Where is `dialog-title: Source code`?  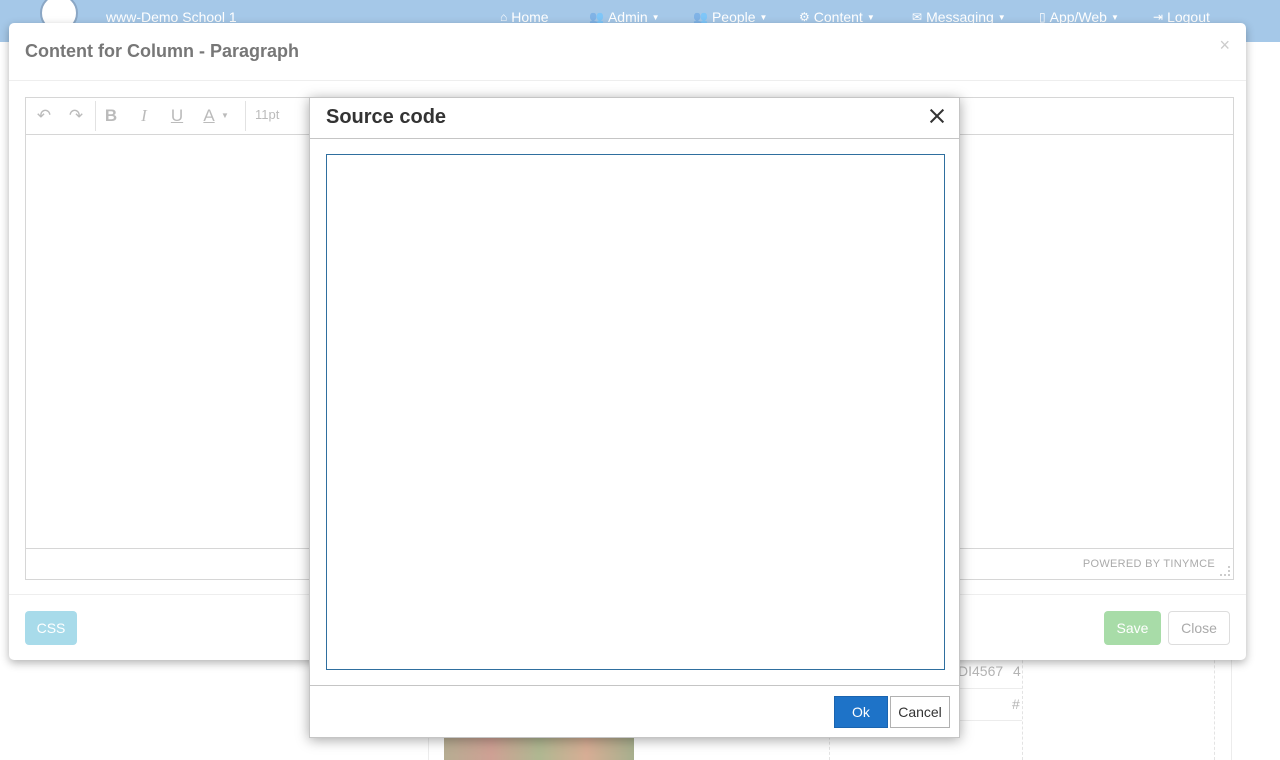 dialog-title: Source code is located at coordinates (386, 117).